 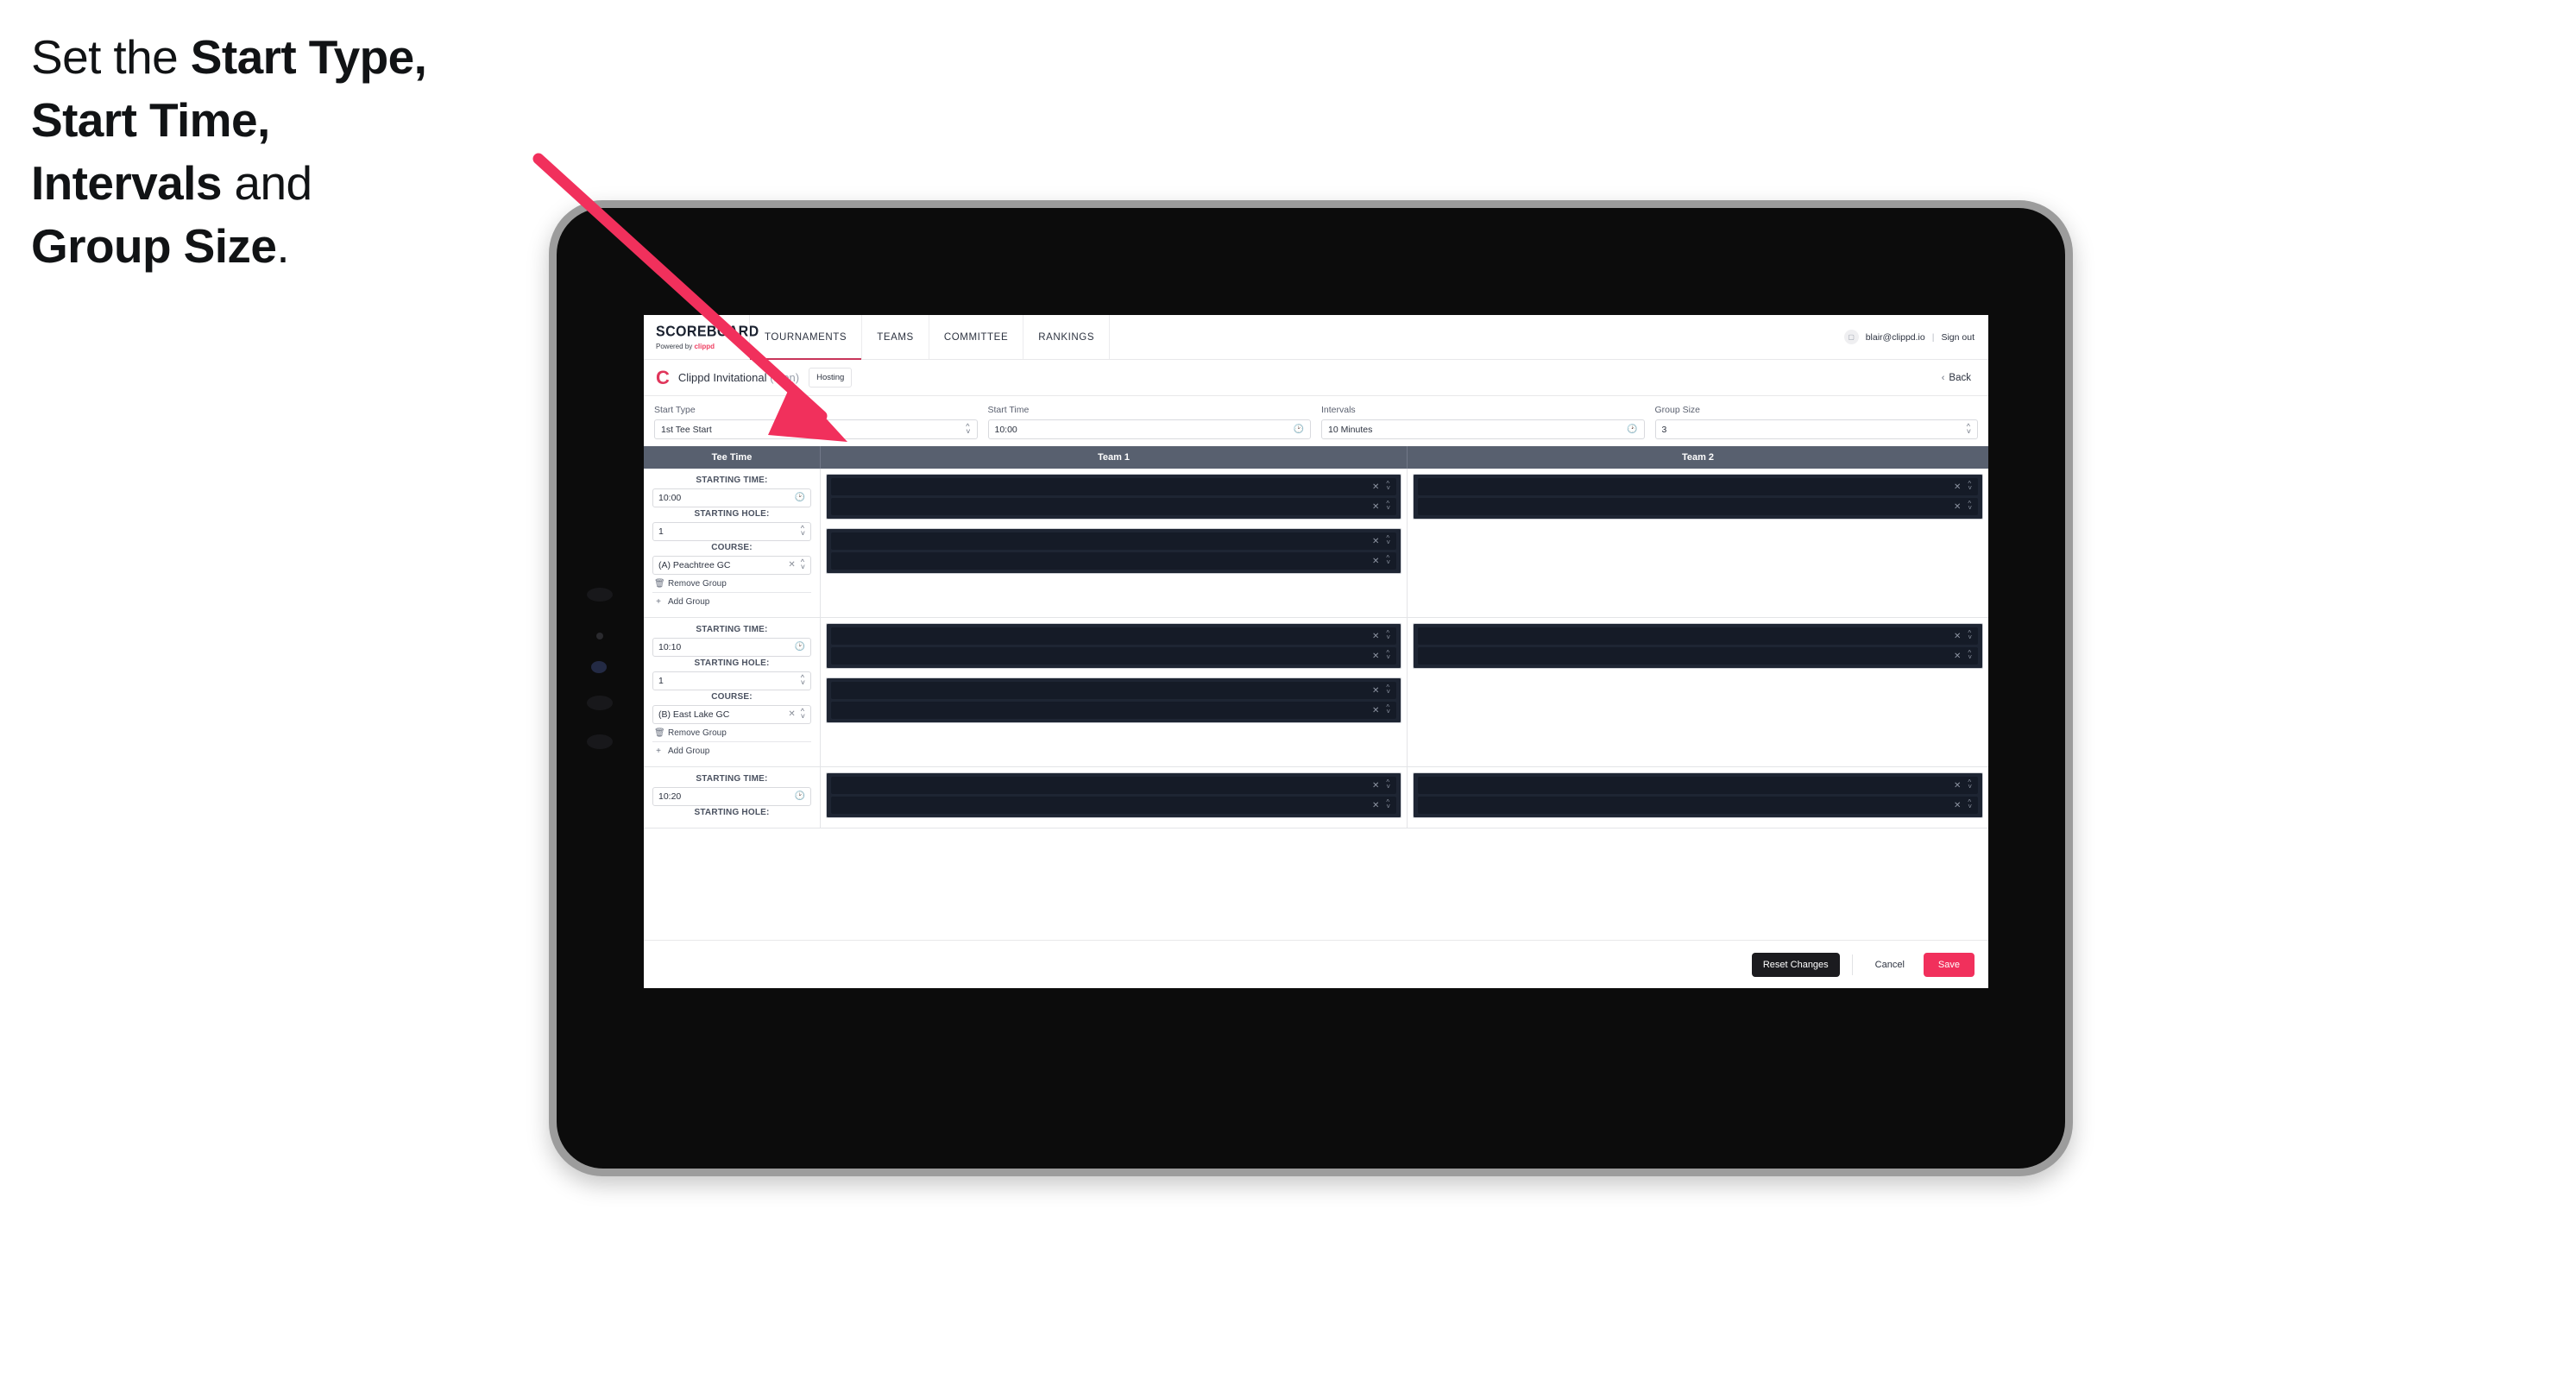 I want to click on sign-out-link: Sign out, so click(x=1958, y=338).